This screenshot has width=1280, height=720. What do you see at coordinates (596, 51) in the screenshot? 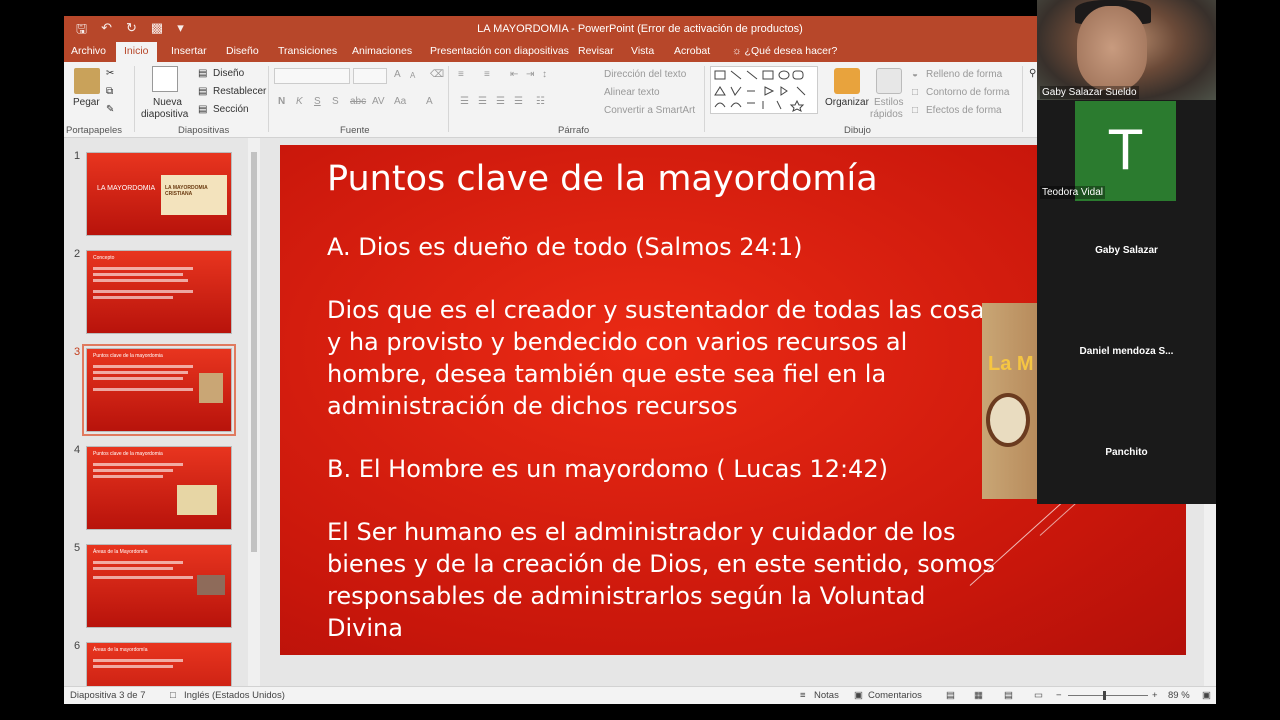
I see `tab-revisar: Revisar` at bounding box center [596, 51].